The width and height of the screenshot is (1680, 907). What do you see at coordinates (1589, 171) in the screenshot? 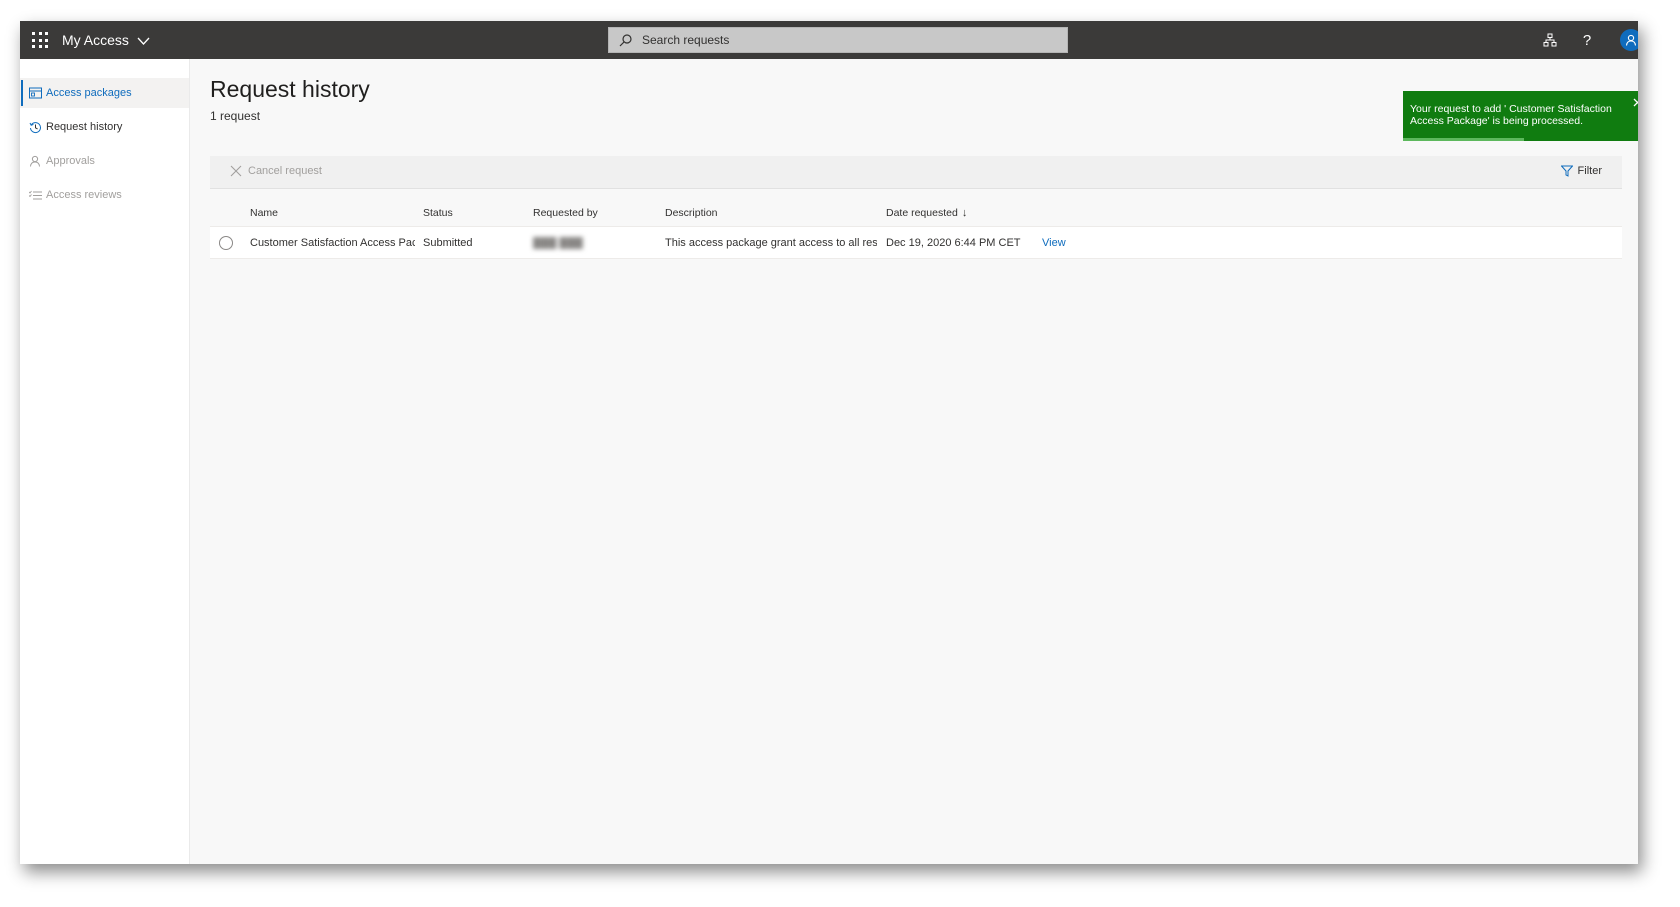
I see `filter-label: Filter` at bounding box center [1589, 171].